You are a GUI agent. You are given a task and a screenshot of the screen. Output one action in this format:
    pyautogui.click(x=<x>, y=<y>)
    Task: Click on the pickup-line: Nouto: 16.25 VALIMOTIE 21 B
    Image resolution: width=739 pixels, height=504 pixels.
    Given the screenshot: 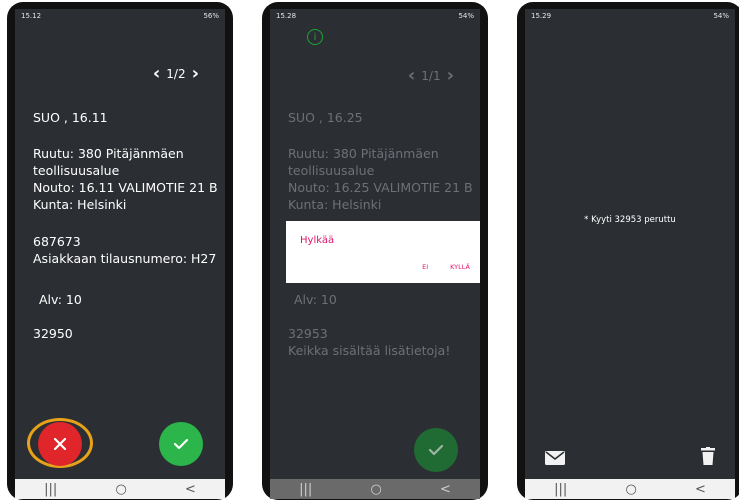 What is the action you would take?
    pyautogui.click(x=380, y=187)
    